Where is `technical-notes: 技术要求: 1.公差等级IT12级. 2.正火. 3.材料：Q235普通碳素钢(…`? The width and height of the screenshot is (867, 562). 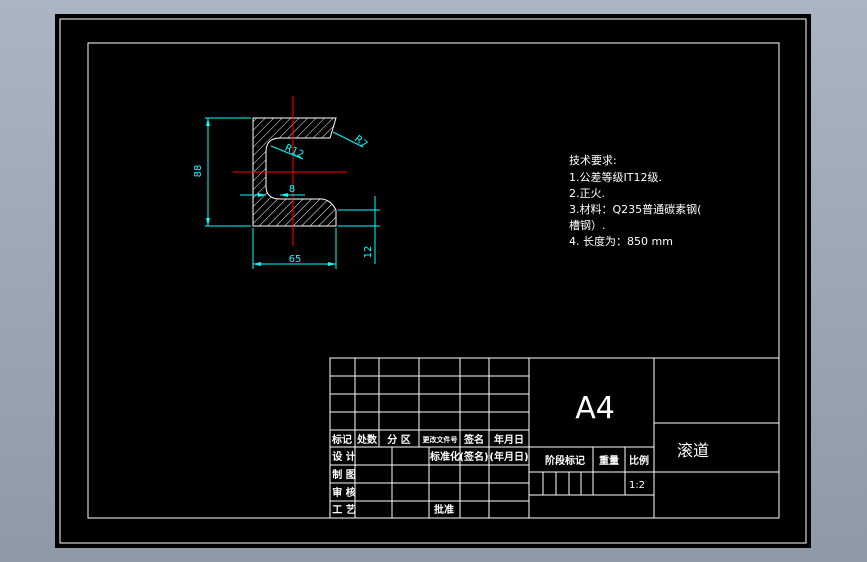
technical-notes: 技术要求: 1.公差等级IT12级. 2.正火. 3.材料：Q235普通碳素钢(… is located at coordinates (635, 201).